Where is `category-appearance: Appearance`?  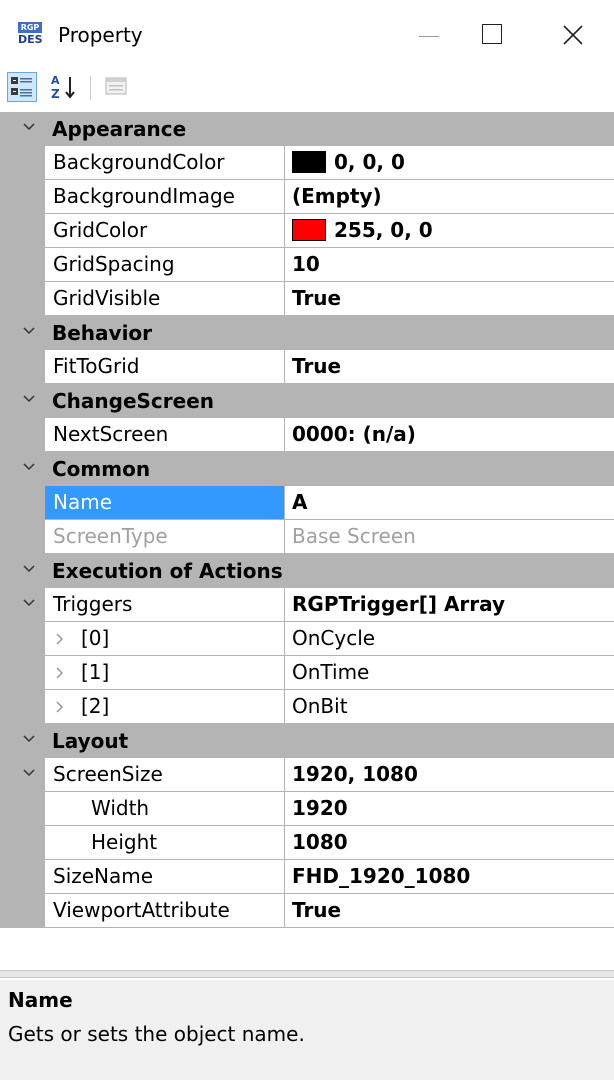
category-appearance: Appearance is located at coordinates (307, 129).